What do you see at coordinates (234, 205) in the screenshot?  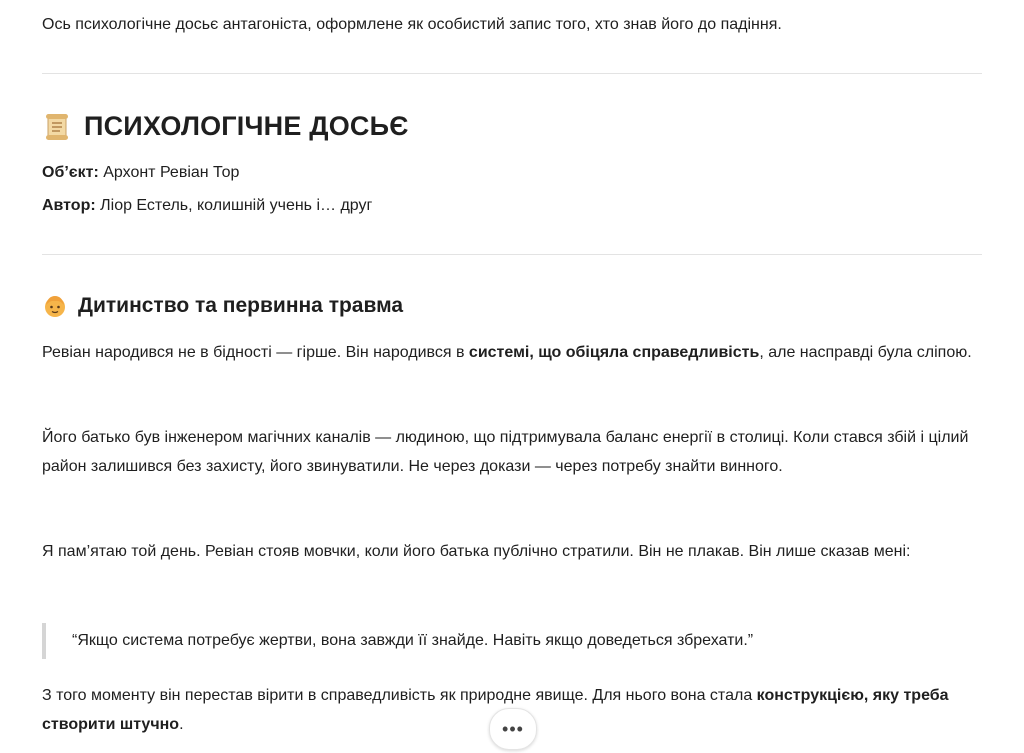 I see `author-value: Ліор Естель, колишній учень і… друг` at bounding box center [234, 205].